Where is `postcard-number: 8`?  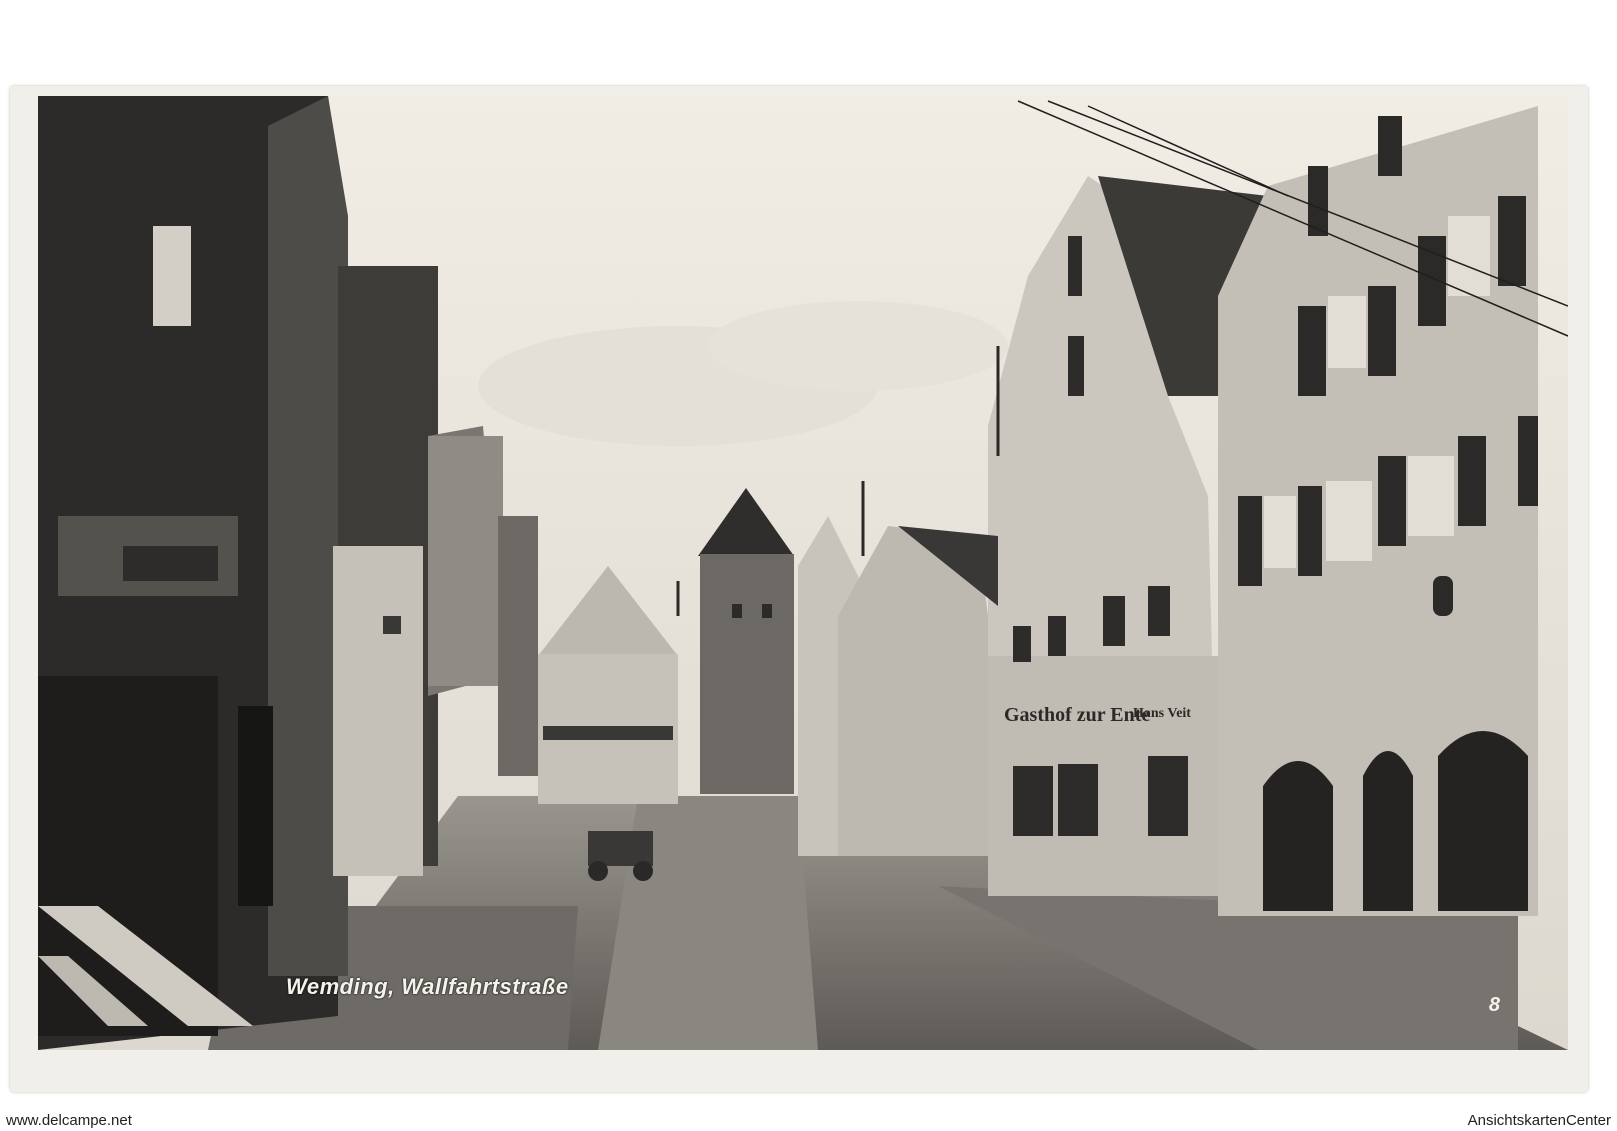
postcard-number: 8 is located at coordinates (1494, 1005).